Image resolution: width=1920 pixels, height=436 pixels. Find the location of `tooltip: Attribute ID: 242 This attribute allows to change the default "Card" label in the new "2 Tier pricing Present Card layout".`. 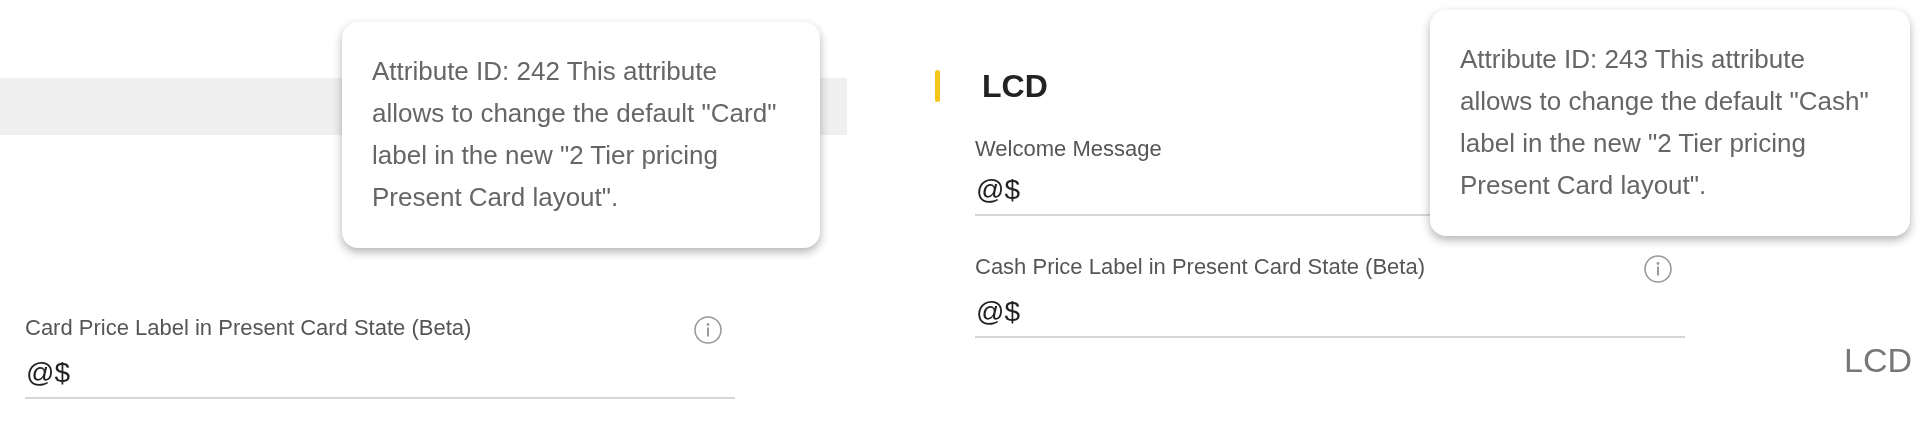

tooltip: Attribute ID: 242 This attribute allows to change the default "Card" label in the new "2 Tier pricing Present Card layout". is located at coordinates (581, 135).